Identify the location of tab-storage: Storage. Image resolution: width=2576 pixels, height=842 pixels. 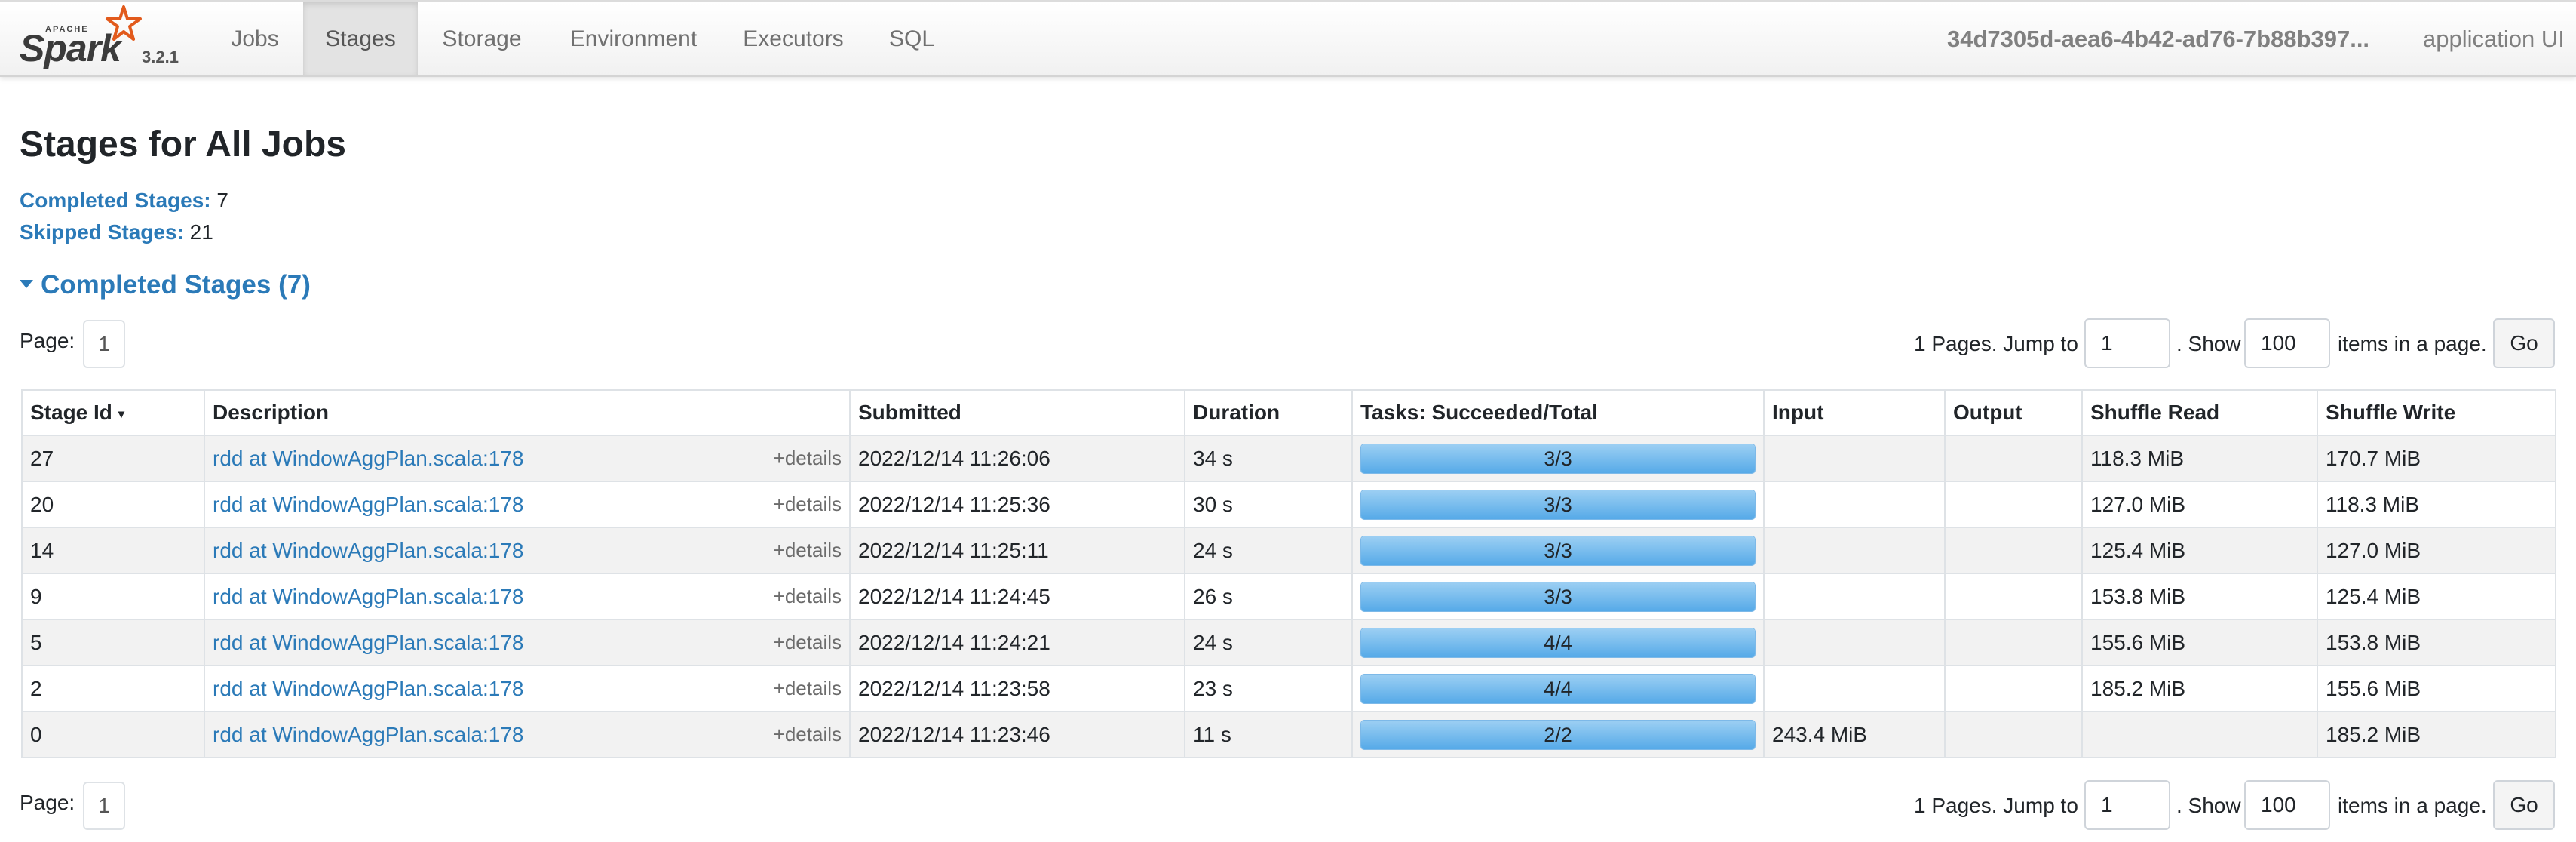
(482, 38).